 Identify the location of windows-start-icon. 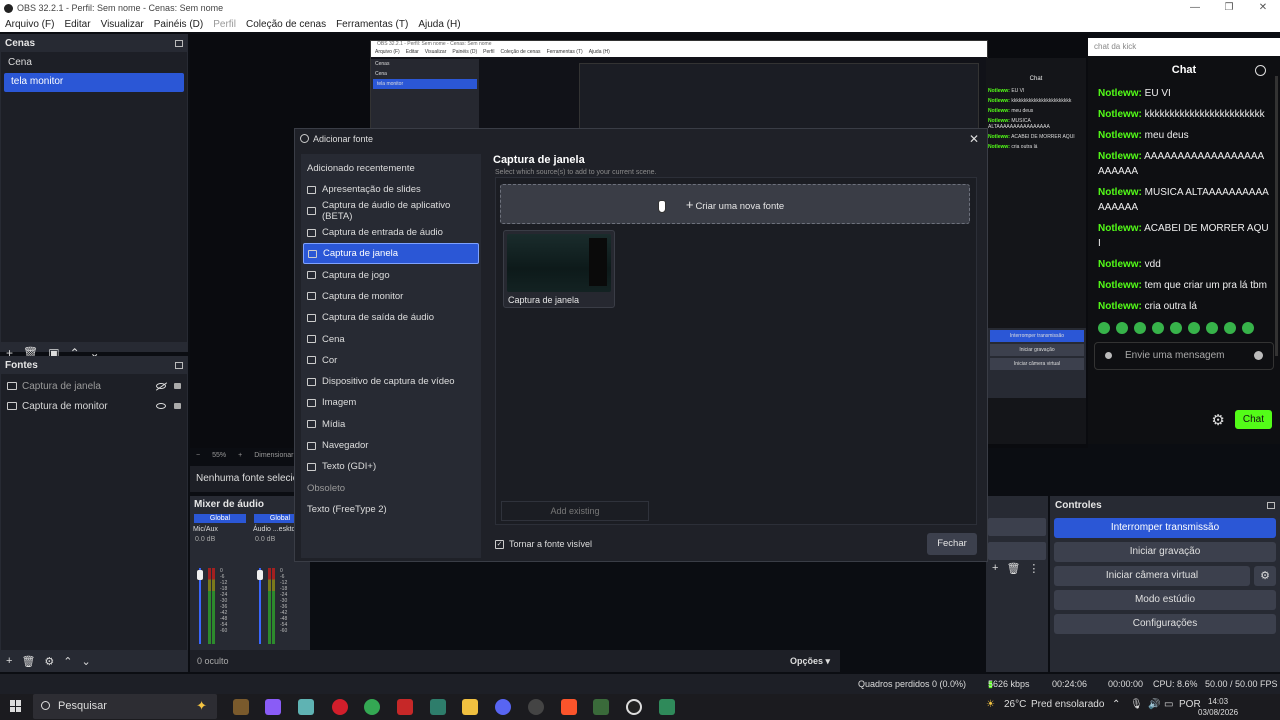
(16, 706).